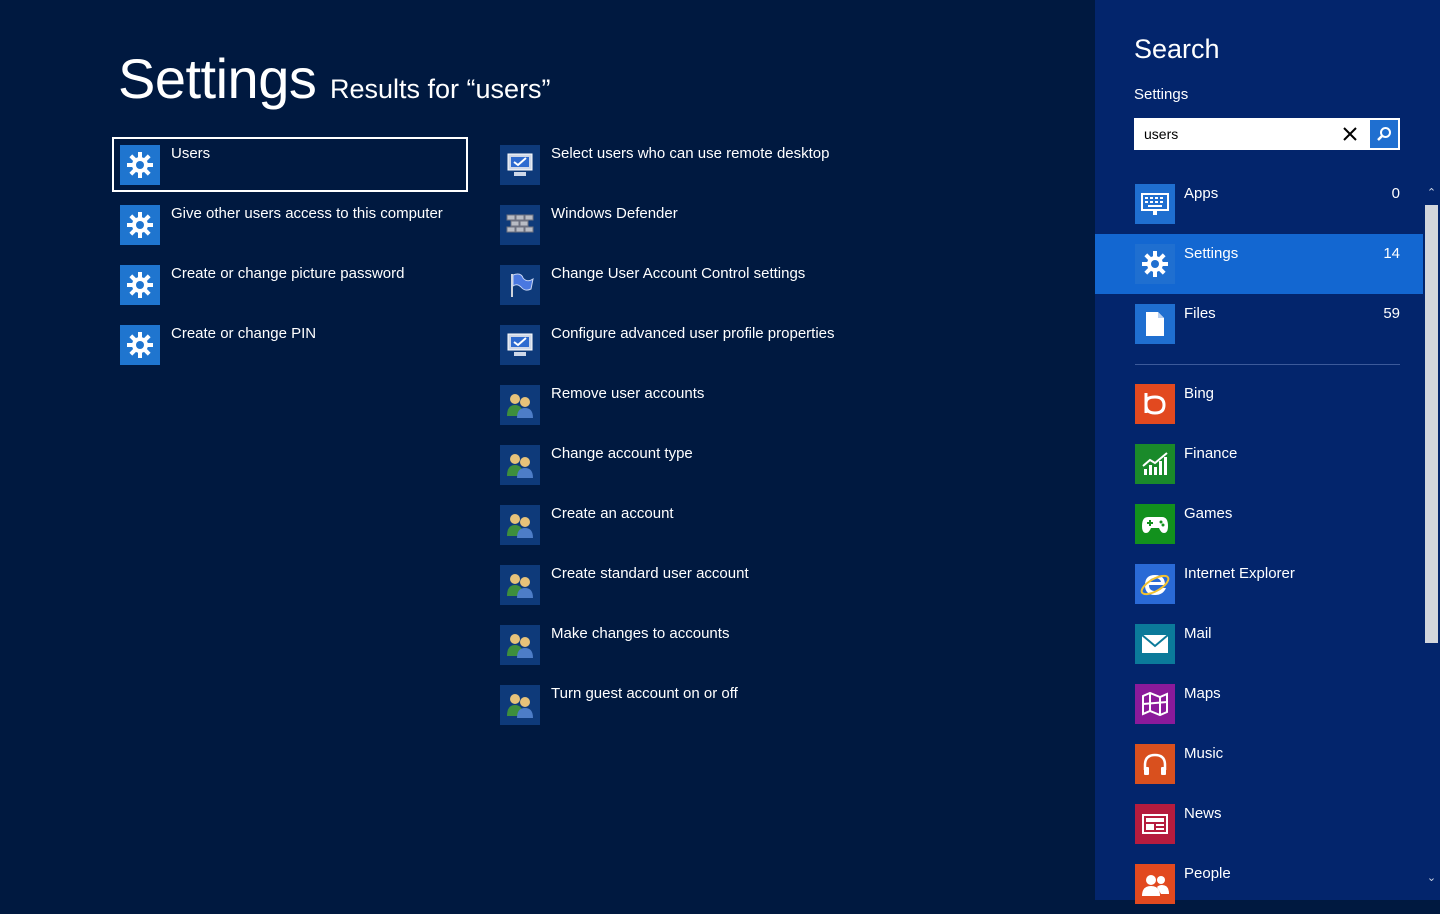 The image size is (1440, 914). Describe the element at coordinates (678, 273) in the screenshot. I see `result-label: Change User Account Control settings` at that location.